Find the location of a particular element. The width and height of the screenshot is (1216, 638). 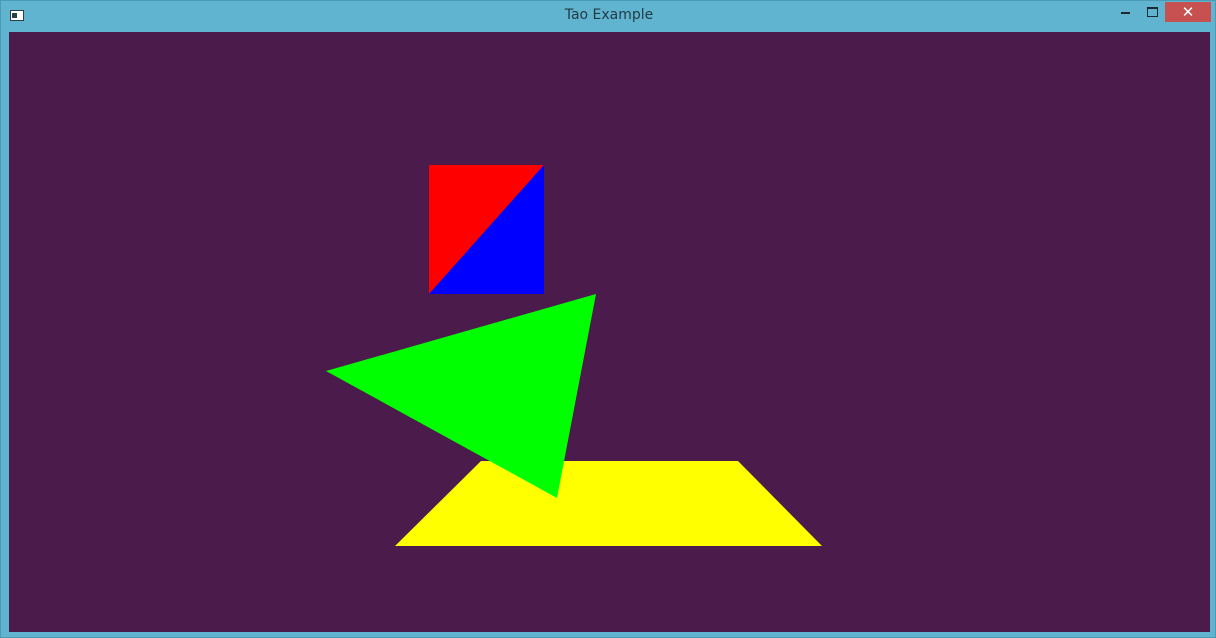

close-button: ✕ is located at coordinates (1188, 12).